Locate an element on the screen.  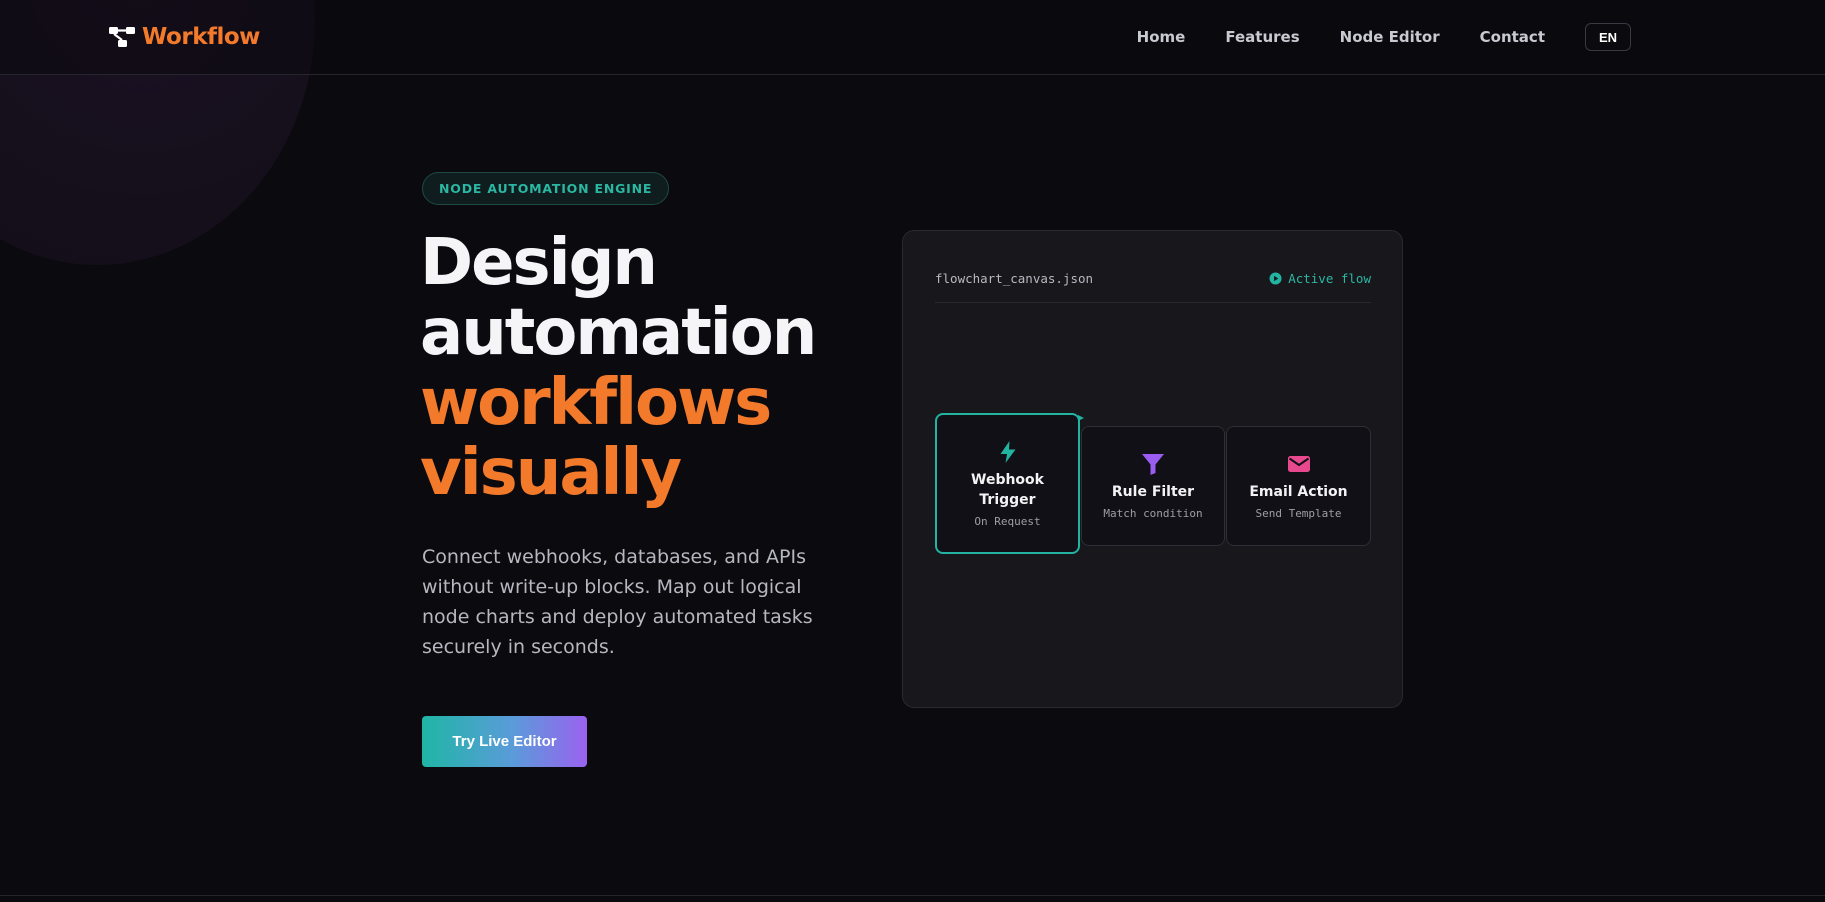
main-nav: Home Features Node Editor Contact EN is located at coordinates (1384, 37).